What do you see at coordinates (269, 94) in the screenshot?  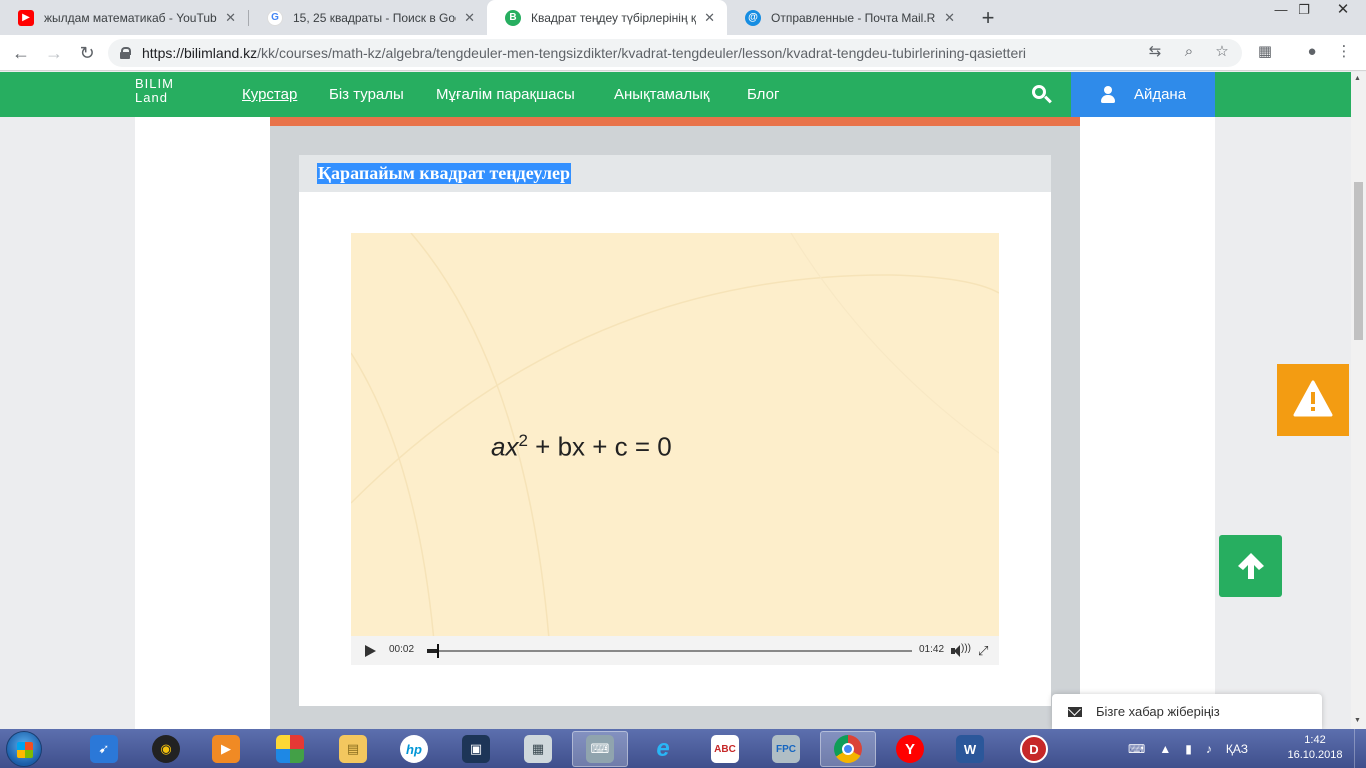 I see `nav-courses: Курстар` at bounding box center [269, 94].